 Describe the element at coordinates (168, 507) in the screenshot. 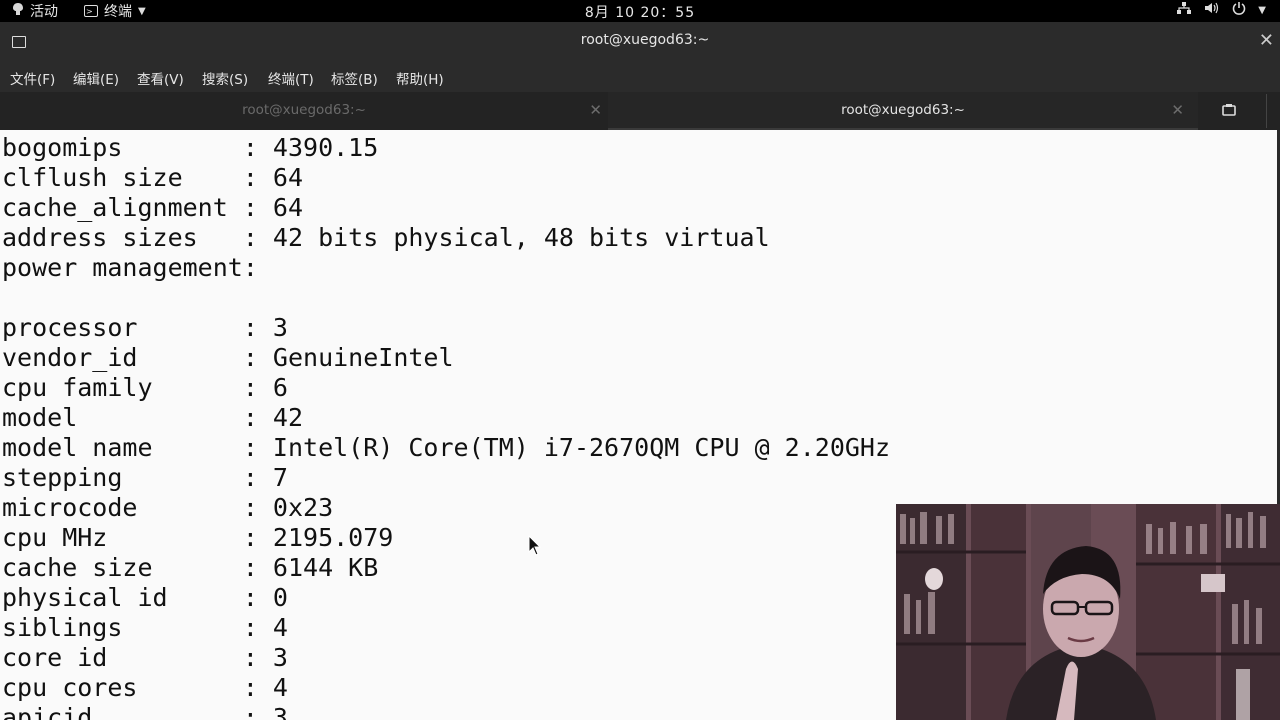

I see `terminal-line: microcode : 0x23` at that location.